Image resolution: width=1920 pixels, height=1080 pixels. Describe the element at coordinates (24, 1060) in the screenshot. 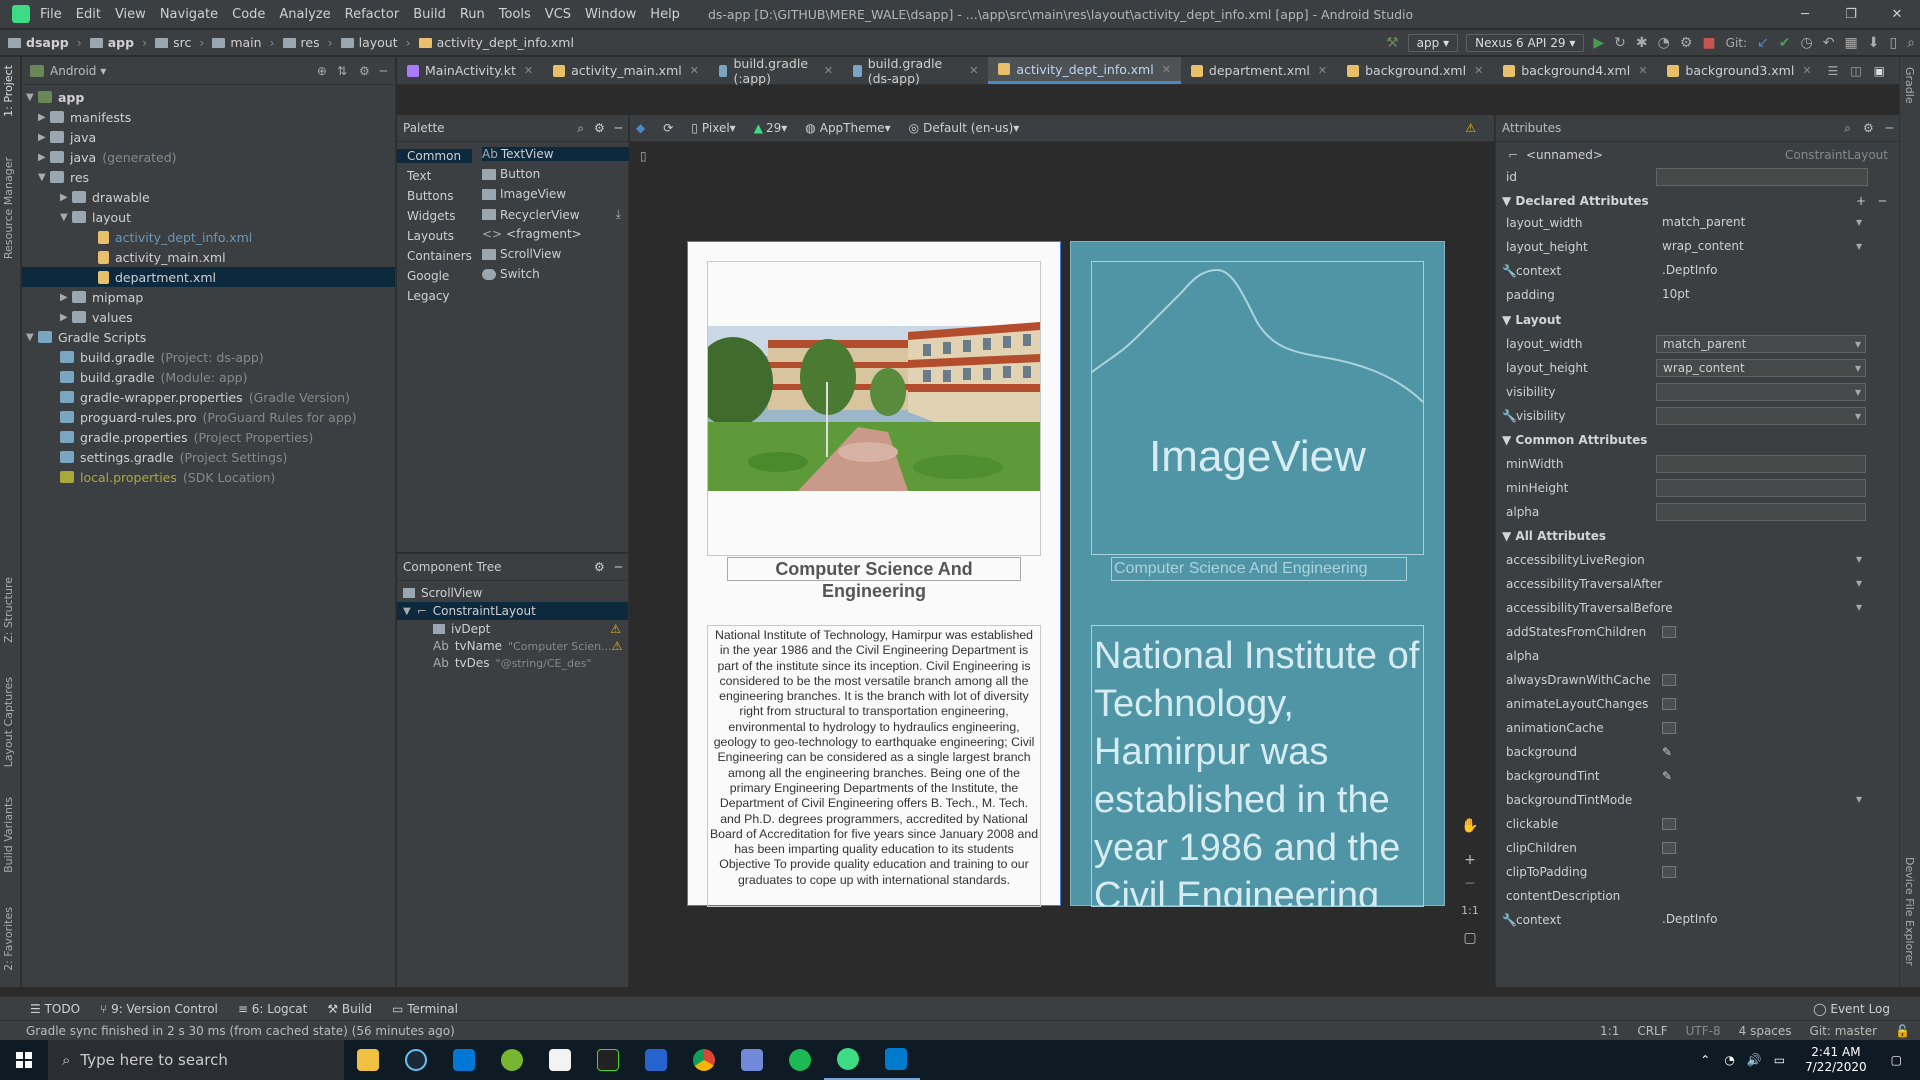

I see `start-button` at that location.